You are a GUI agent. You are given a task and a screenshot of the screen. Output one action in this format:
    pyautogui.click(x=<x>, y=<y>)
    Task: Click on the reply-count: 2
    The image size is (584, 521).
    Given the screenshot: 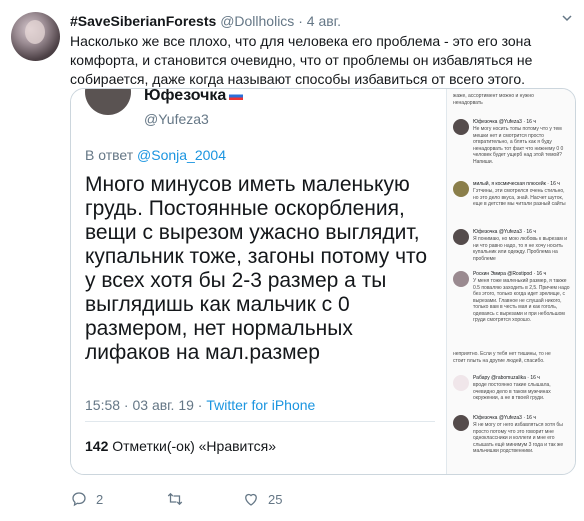 What is the action you would take?
    pyautogui.click(x=100, y=499)
    